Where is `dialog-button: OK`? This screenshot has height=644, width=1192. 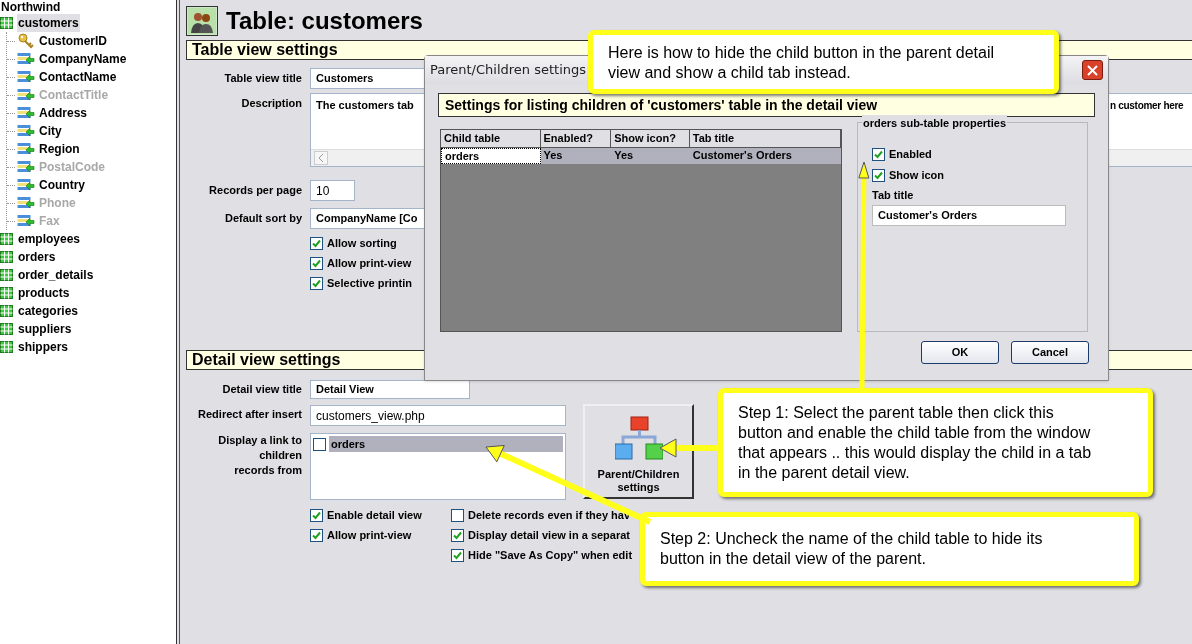
dialog-button: OK is located at coordinates (960, 352).